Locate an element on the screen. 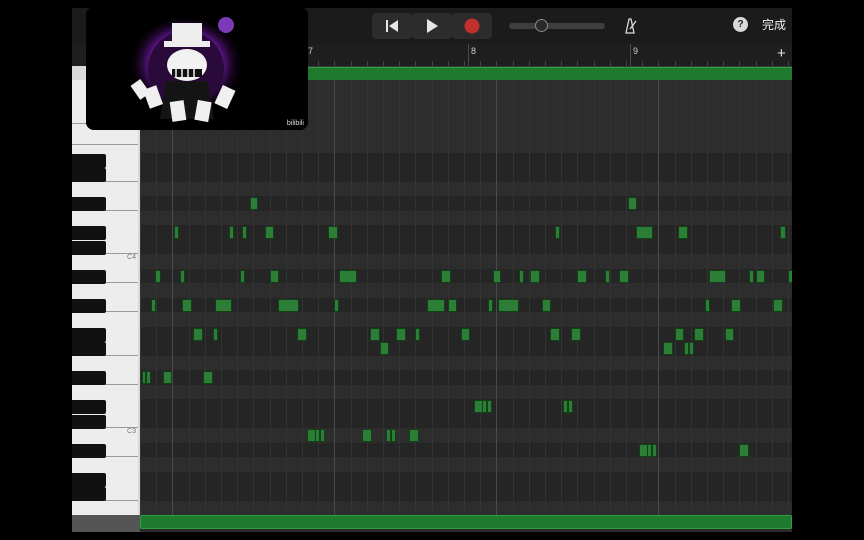  help-button: ? is located at coordinates (740, 24).